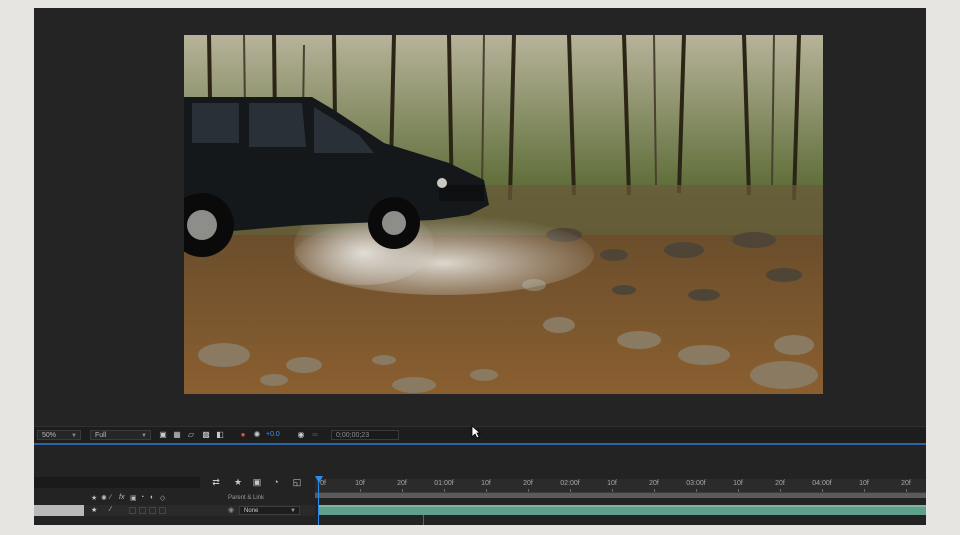 This screenshot has width=960, height=535. Describe the element at coordinates (101, 435) in the screenshot. I see `resolution-value: Full` at that location.